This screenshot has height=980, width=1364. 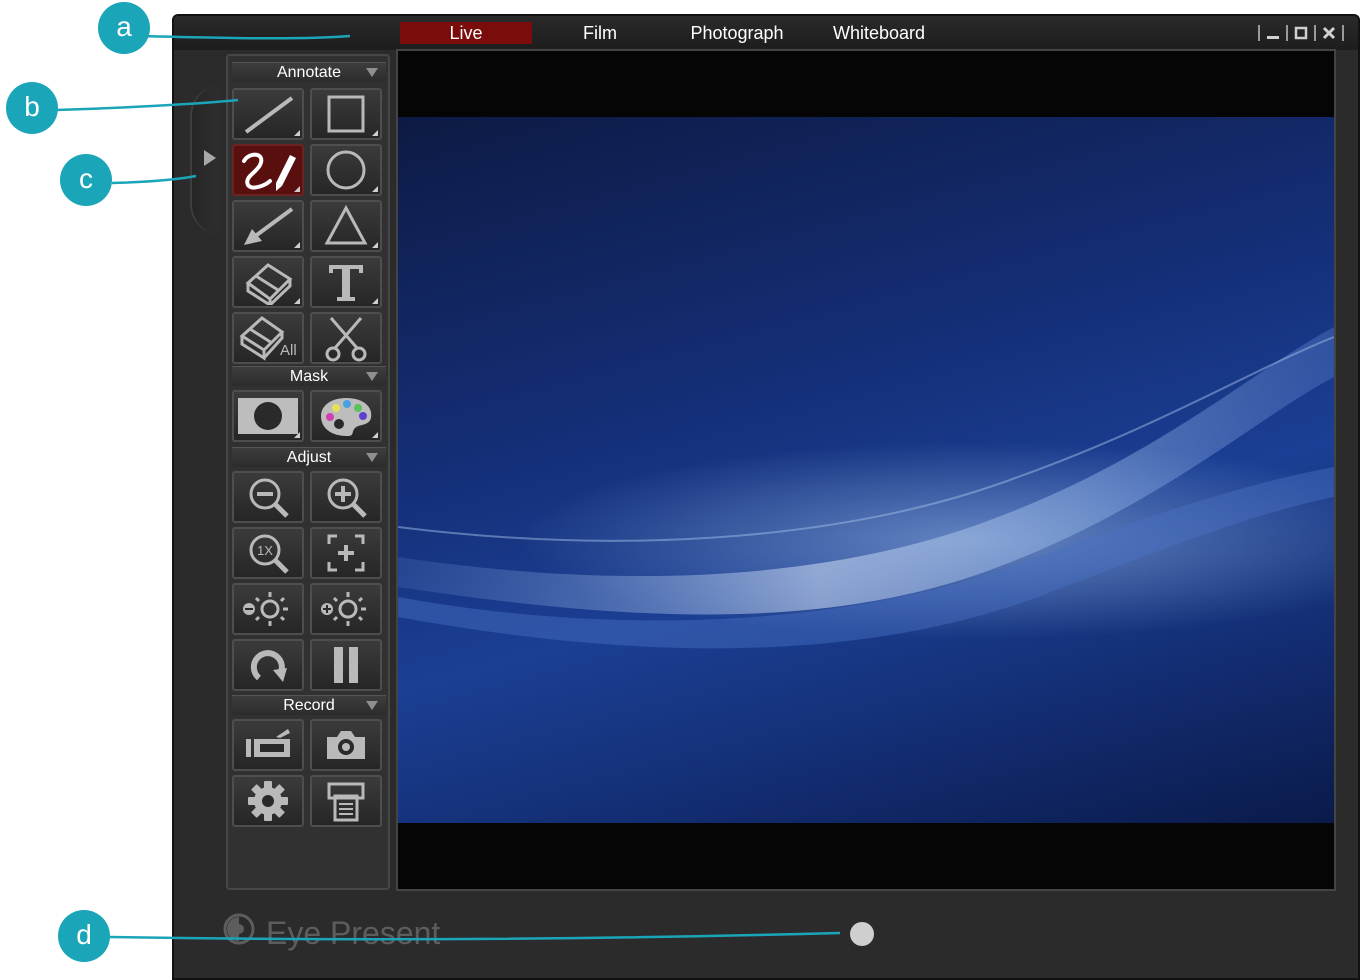 I want to click on title-bar: Live Film Photograph Whiteboard, so click(x=766, y=33).